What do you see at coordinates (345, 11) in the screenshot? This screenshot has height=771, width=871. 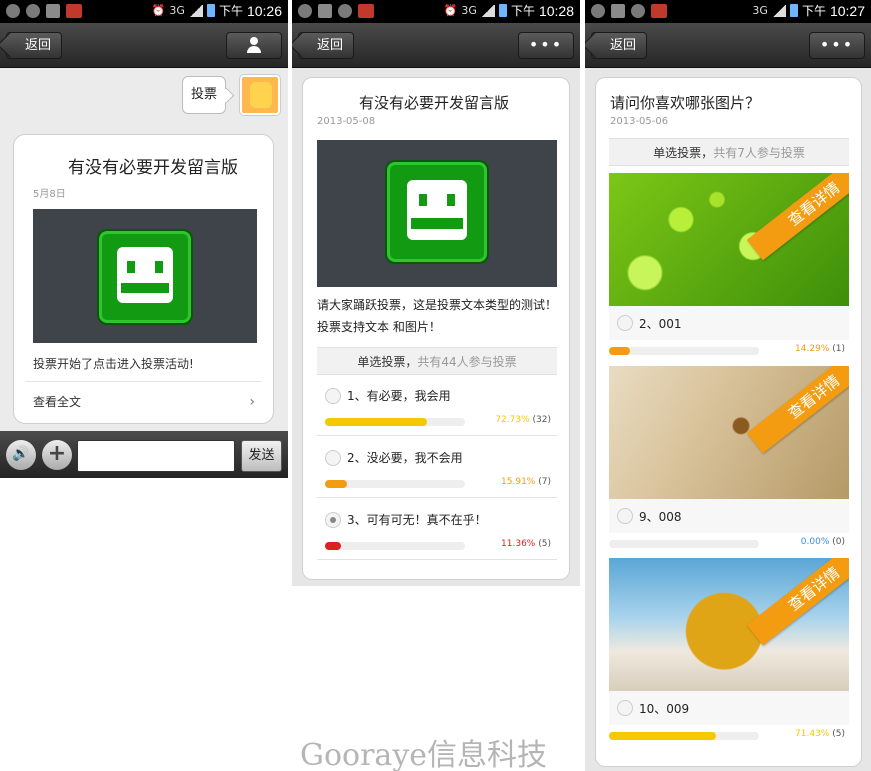 I see `app-icon` at bounding box center [345, 11].